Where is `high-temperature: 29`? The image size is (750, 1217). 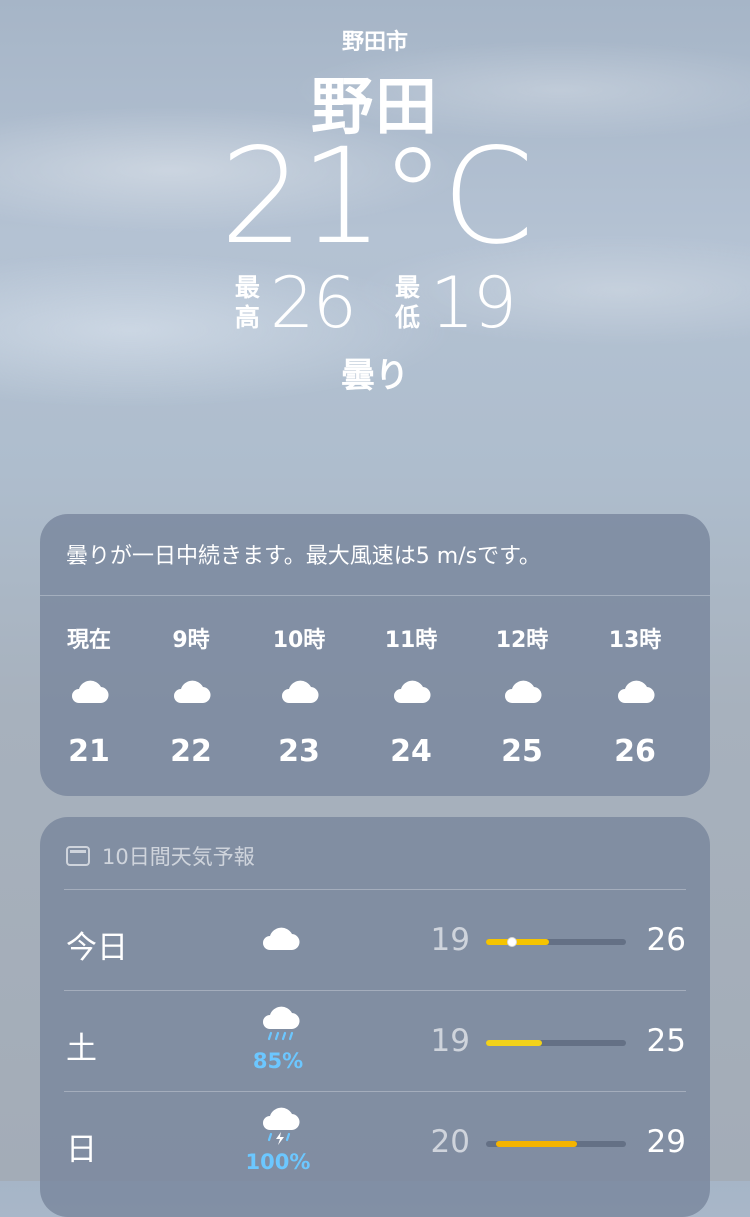 high-temperature: 29 is located at coordinates (666, 1142).